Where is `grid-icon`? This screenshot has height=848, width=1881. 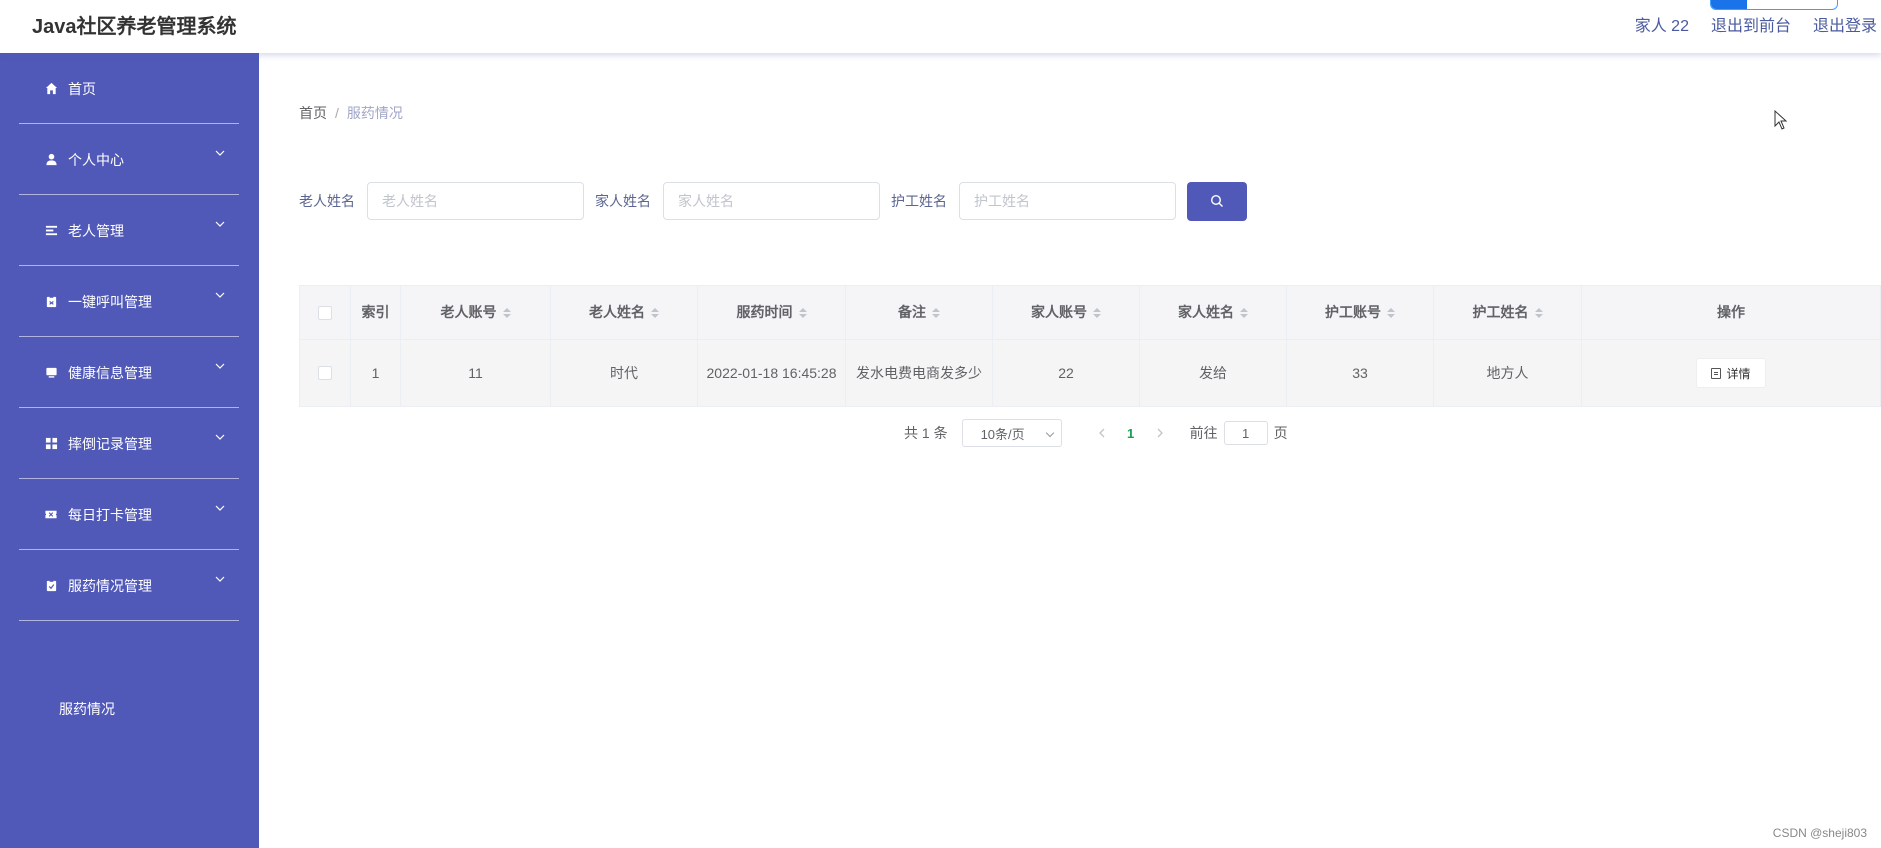
grid-icon is located at coordinates (51, 443).